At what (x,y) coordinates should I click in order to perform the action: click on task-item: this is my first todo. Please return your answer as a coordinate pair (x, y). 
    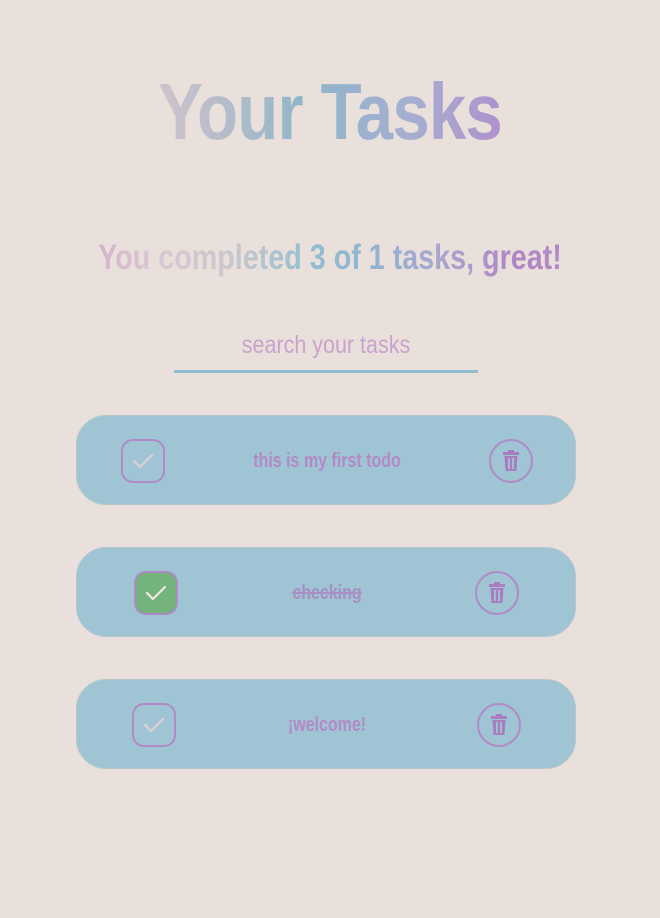
    Looking at the image, I should click on (326, 460).